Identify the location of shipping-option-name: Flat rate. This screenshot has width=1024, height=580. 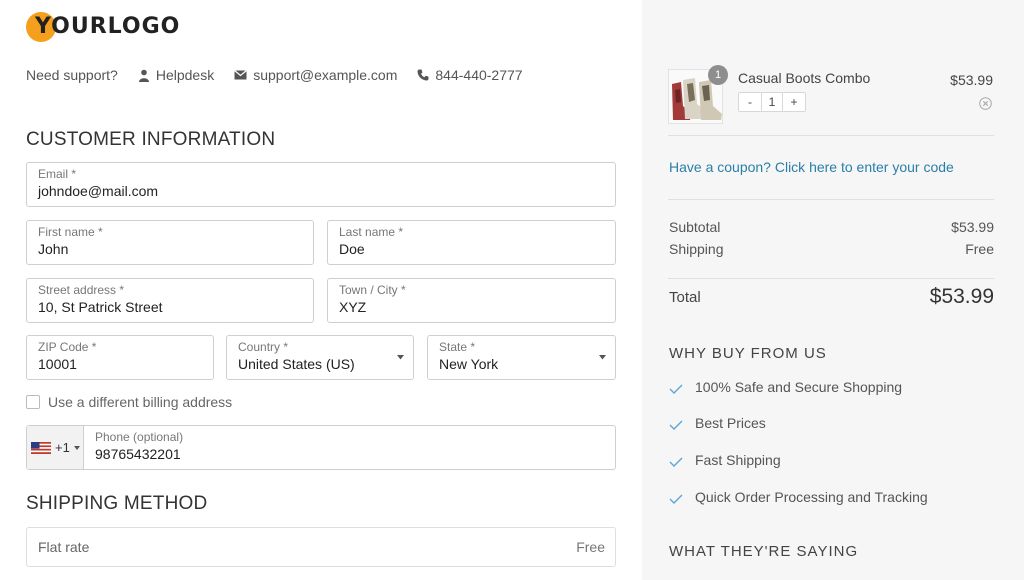
(64, 547).